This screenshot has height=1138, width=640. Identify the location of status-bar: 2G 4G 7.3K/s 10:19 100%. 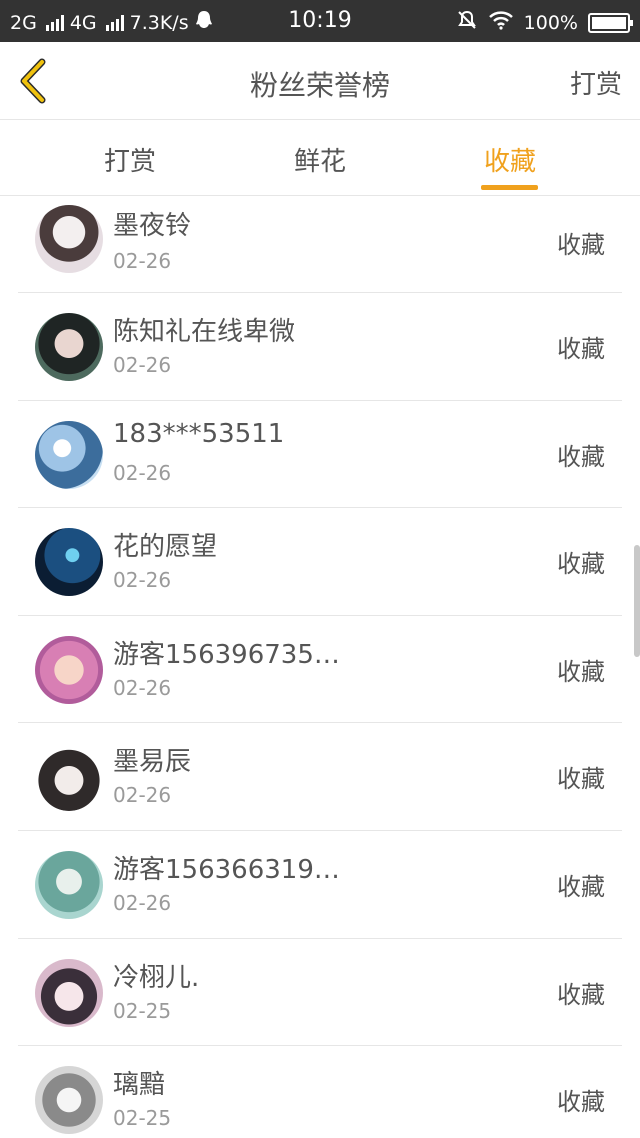
(320, 21).